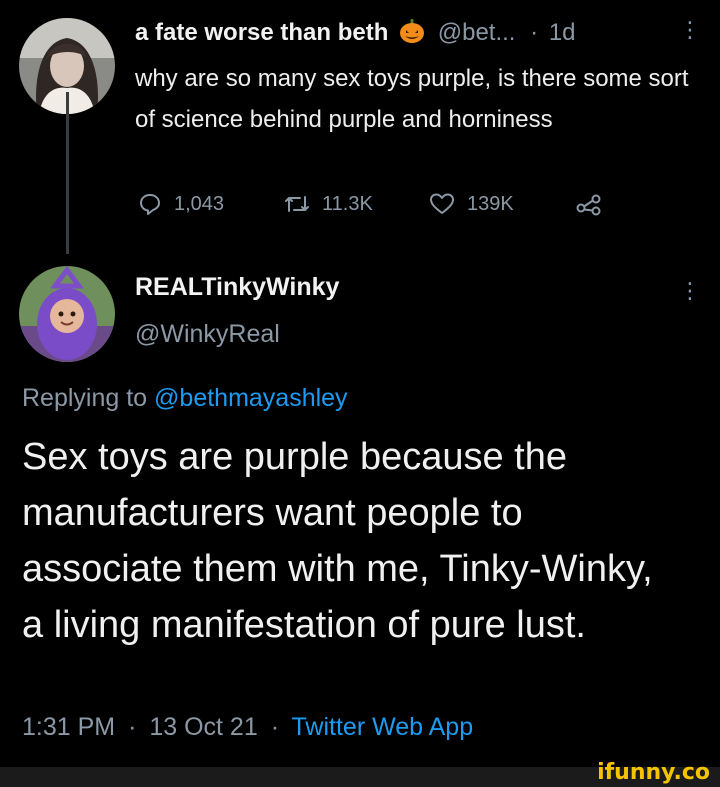 Image resolution: width=720 pixels, height=787 pixels. I want to click on replying-to: Replying to @bethmayashley, so click(185, 398).